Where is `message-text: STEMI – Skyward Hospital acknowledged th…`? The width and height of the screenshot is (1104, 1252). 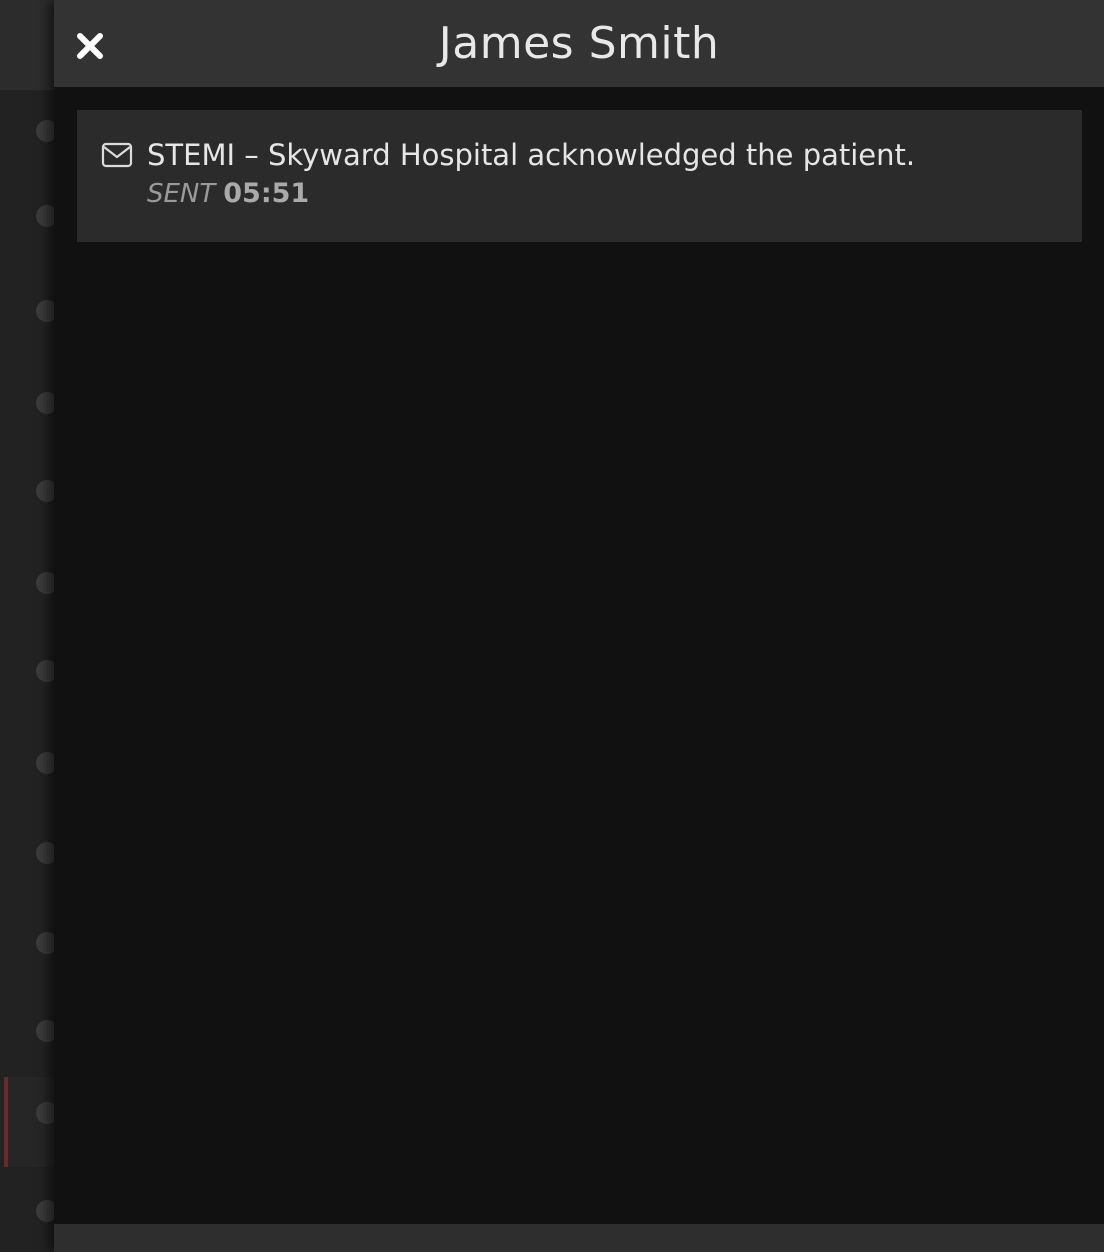
message-text: STEMI – Skyward Hospital acknowledged th… is located at coordinates (531, 155).